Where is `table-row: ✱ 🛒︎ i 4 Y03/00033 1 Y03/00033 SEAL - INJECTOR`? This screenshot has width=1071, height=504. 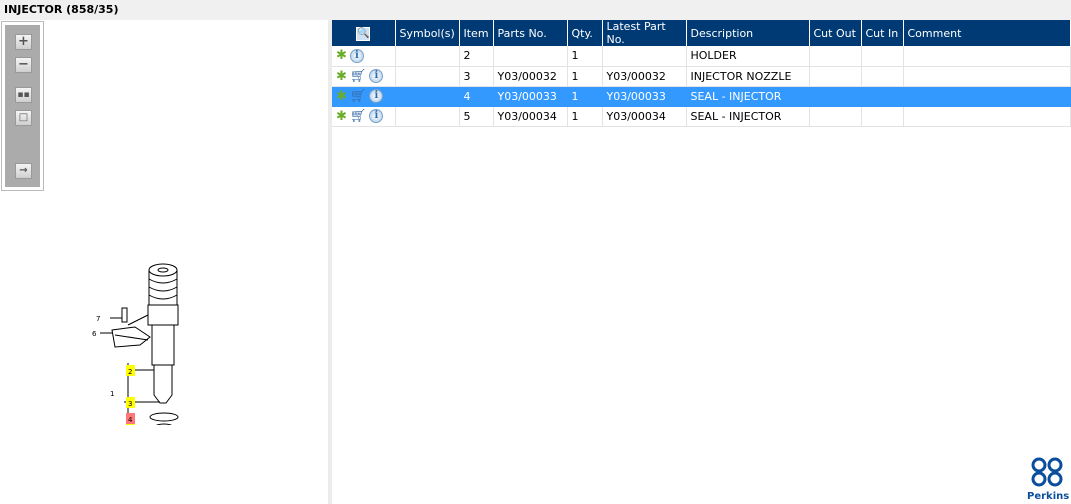 table-row: ✱ 🛒︎ i 4 Y03/00033 1 Y03/00033 SEAL - INJECTOR is located at coordinates (701, 96).